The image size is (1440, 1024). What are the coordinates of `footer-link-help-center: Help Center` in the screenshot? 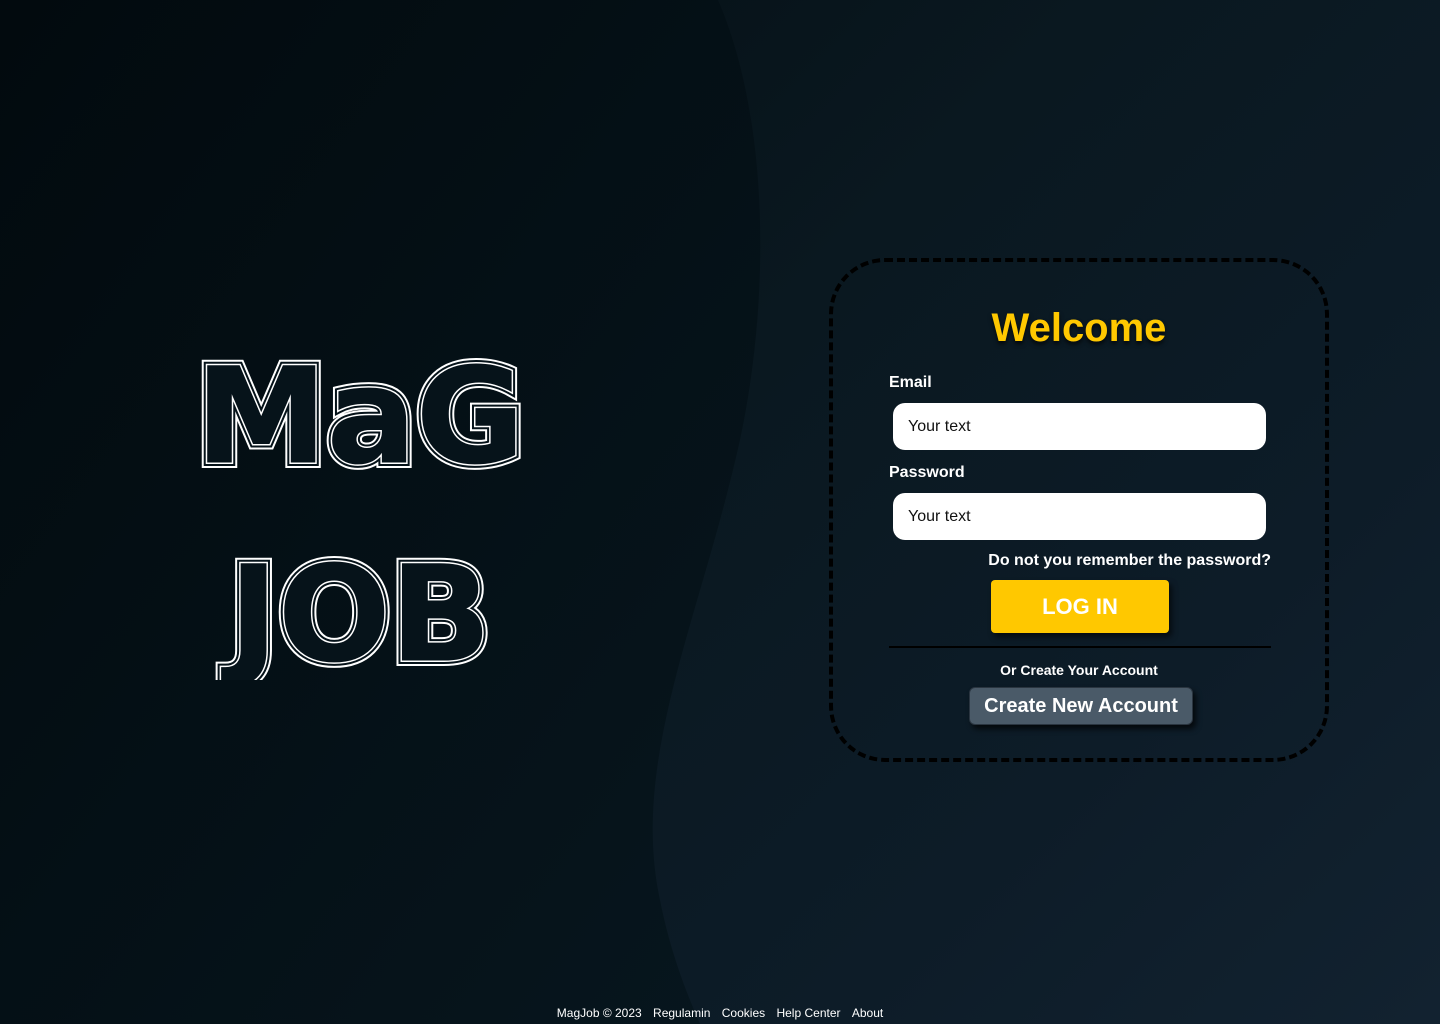 It's located at (808, 1013).